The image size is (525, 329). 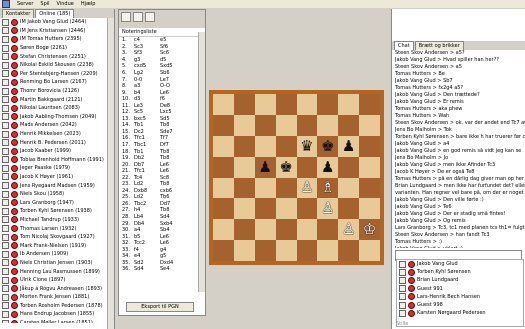 I want to click on square-d4, so click(x=286, y=188).